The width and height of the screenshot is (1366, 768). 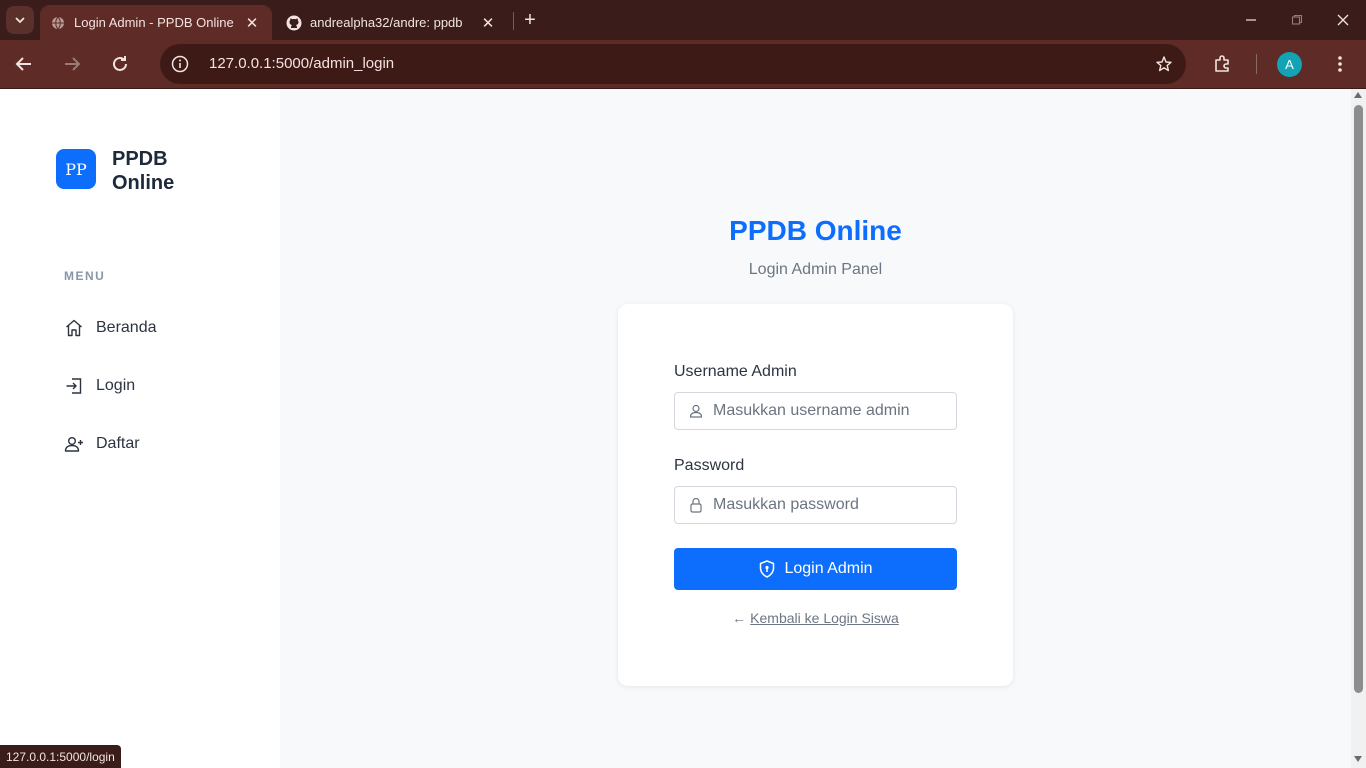 What do you see at coordinates (1251, 20) in the screenshot?
I see `minimize-icon` at bounding box center [1251, 20].